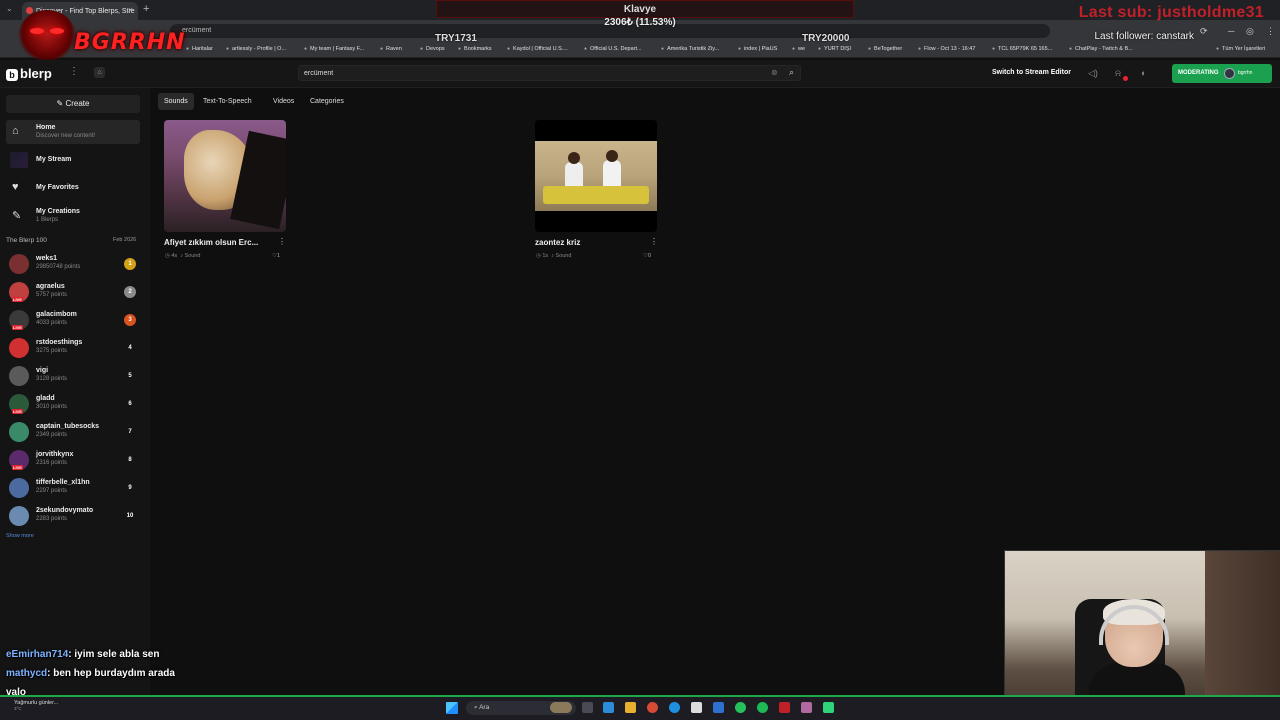 The height and width of the screenshot is (720, 1280). I want to click on avatar, so click(19, 264).